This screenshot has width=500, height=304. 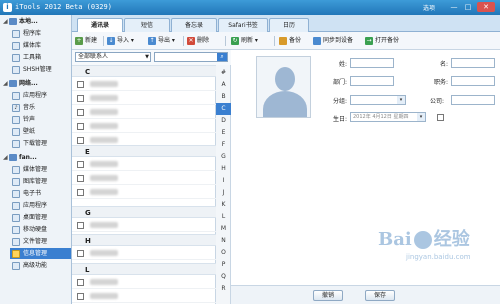 I want to click on sidebar-item-shsh: SHSH管理, so click(x=41, y=69).